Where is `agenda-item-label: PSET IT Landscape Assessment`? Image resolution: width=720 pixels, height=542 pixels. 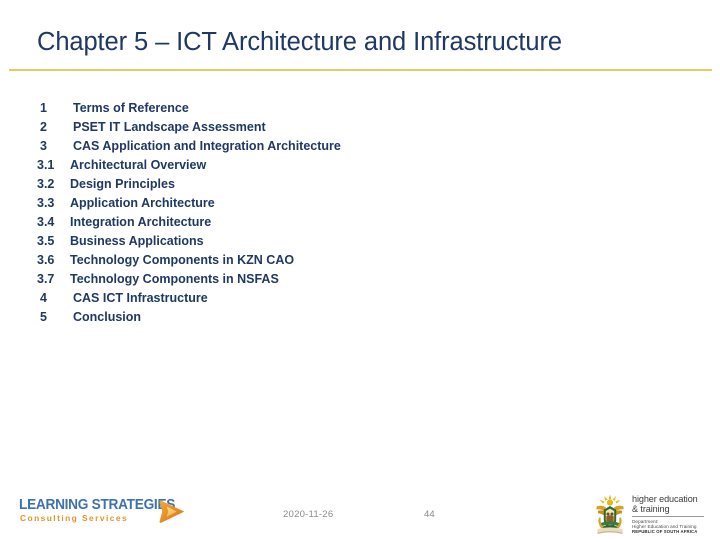
agenda-item-label: PSET IT Landscape Assessment is located at coordinates (169, 127).